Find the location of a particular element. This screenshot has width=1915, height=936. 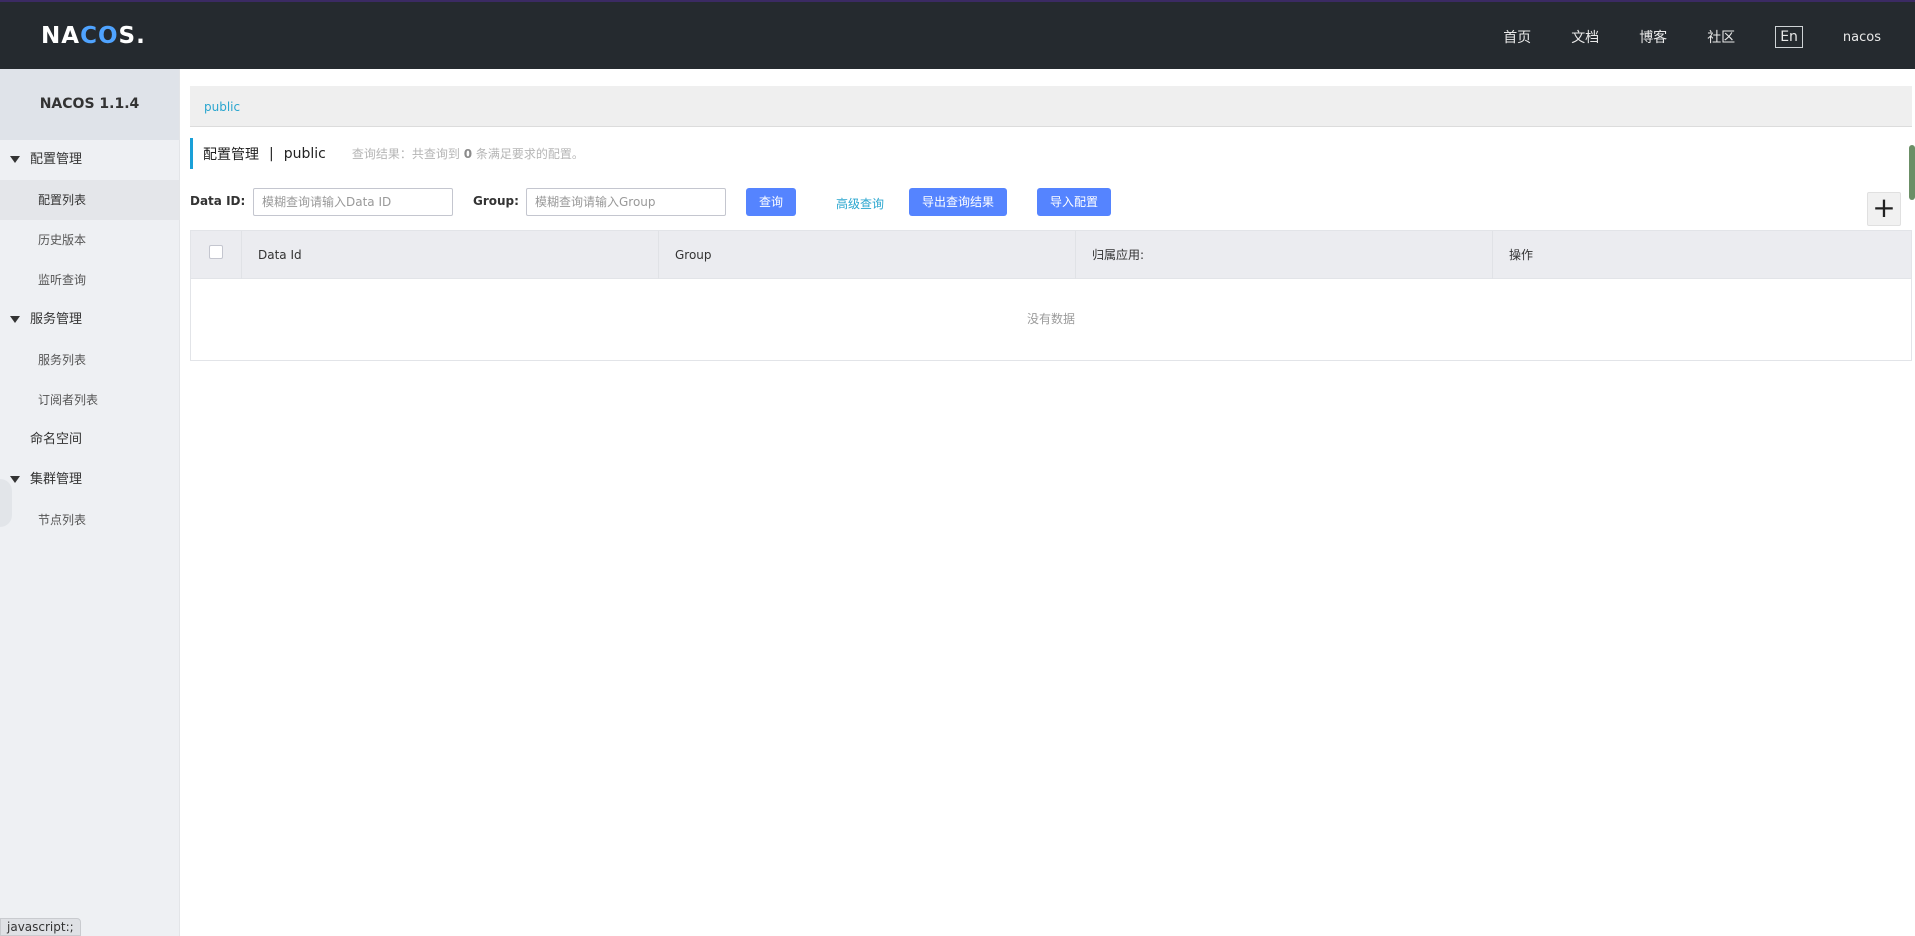

sidebar-item-history: 历史版本 is located at coordinates (89, 240).